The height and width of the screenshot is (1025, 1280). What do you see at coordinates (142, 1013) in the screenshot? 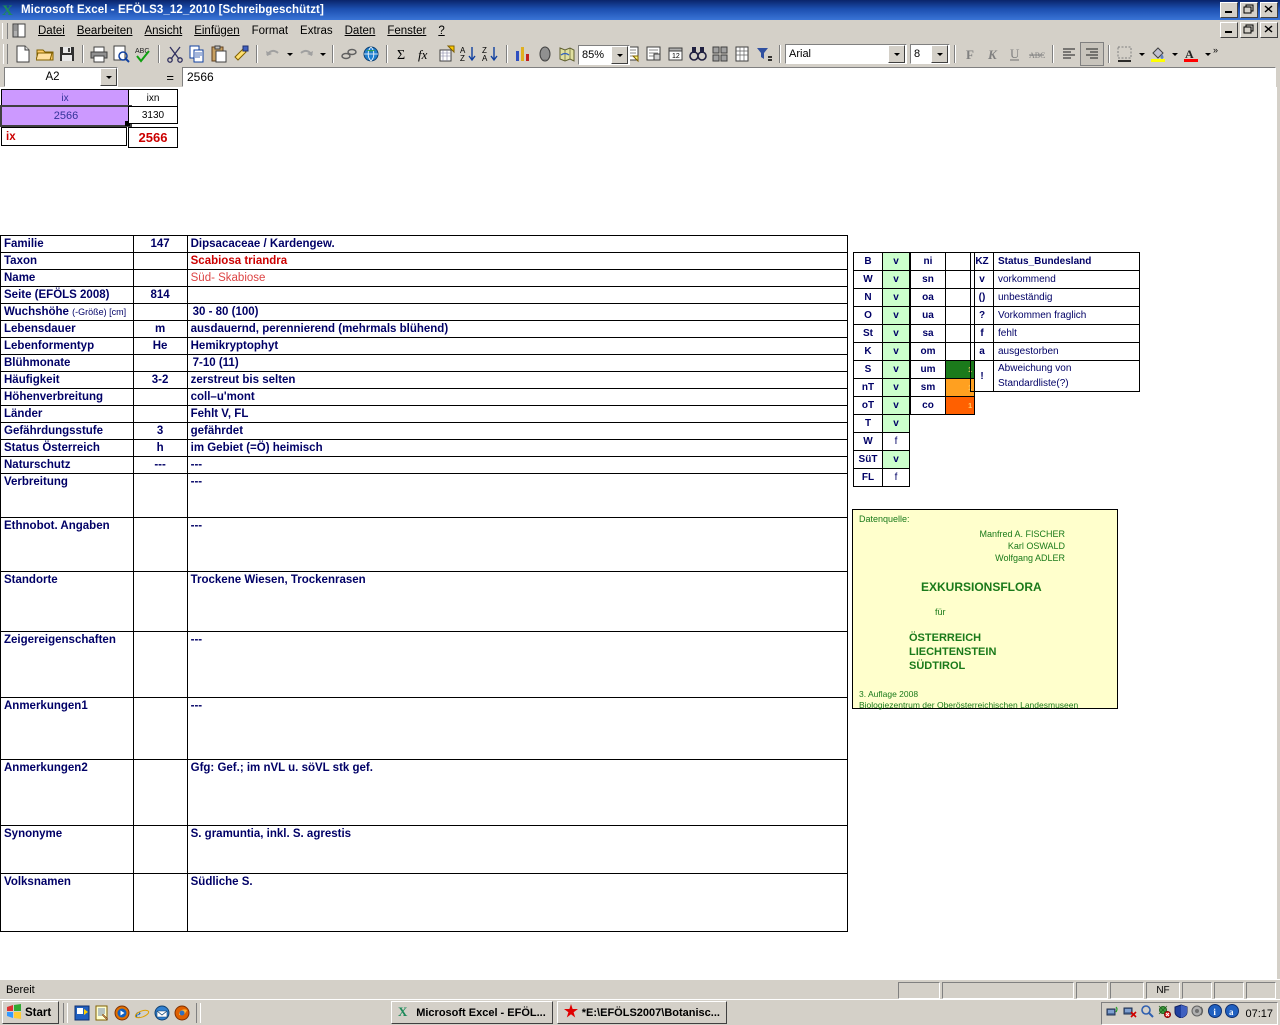
I see `internet-explorer-icon: e` at bounding box center [142, 1013].